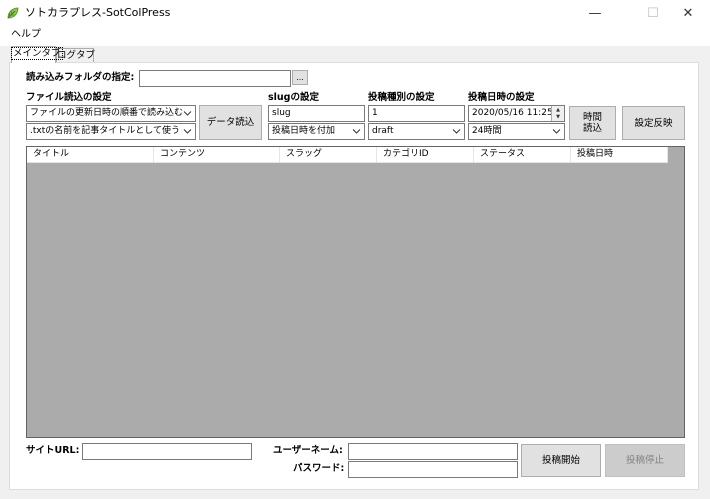 This screenshot has height=499, width=710. Describe the element at coordinates (217, 155) in the screenshot. I see `column-header-content: コンテンツ` at that location.